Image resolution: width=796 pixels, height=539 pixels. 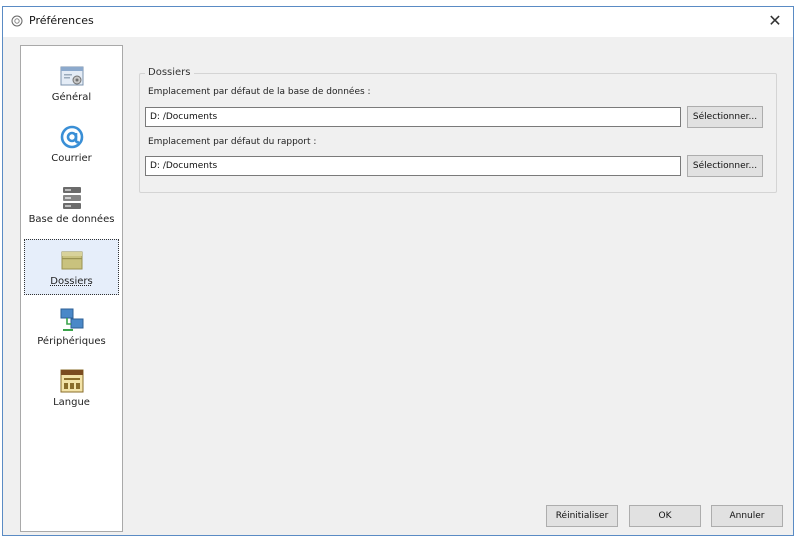 I want to click on report-location-label: Emplacement par défaut du rapport :, so click(x=232, y=142).